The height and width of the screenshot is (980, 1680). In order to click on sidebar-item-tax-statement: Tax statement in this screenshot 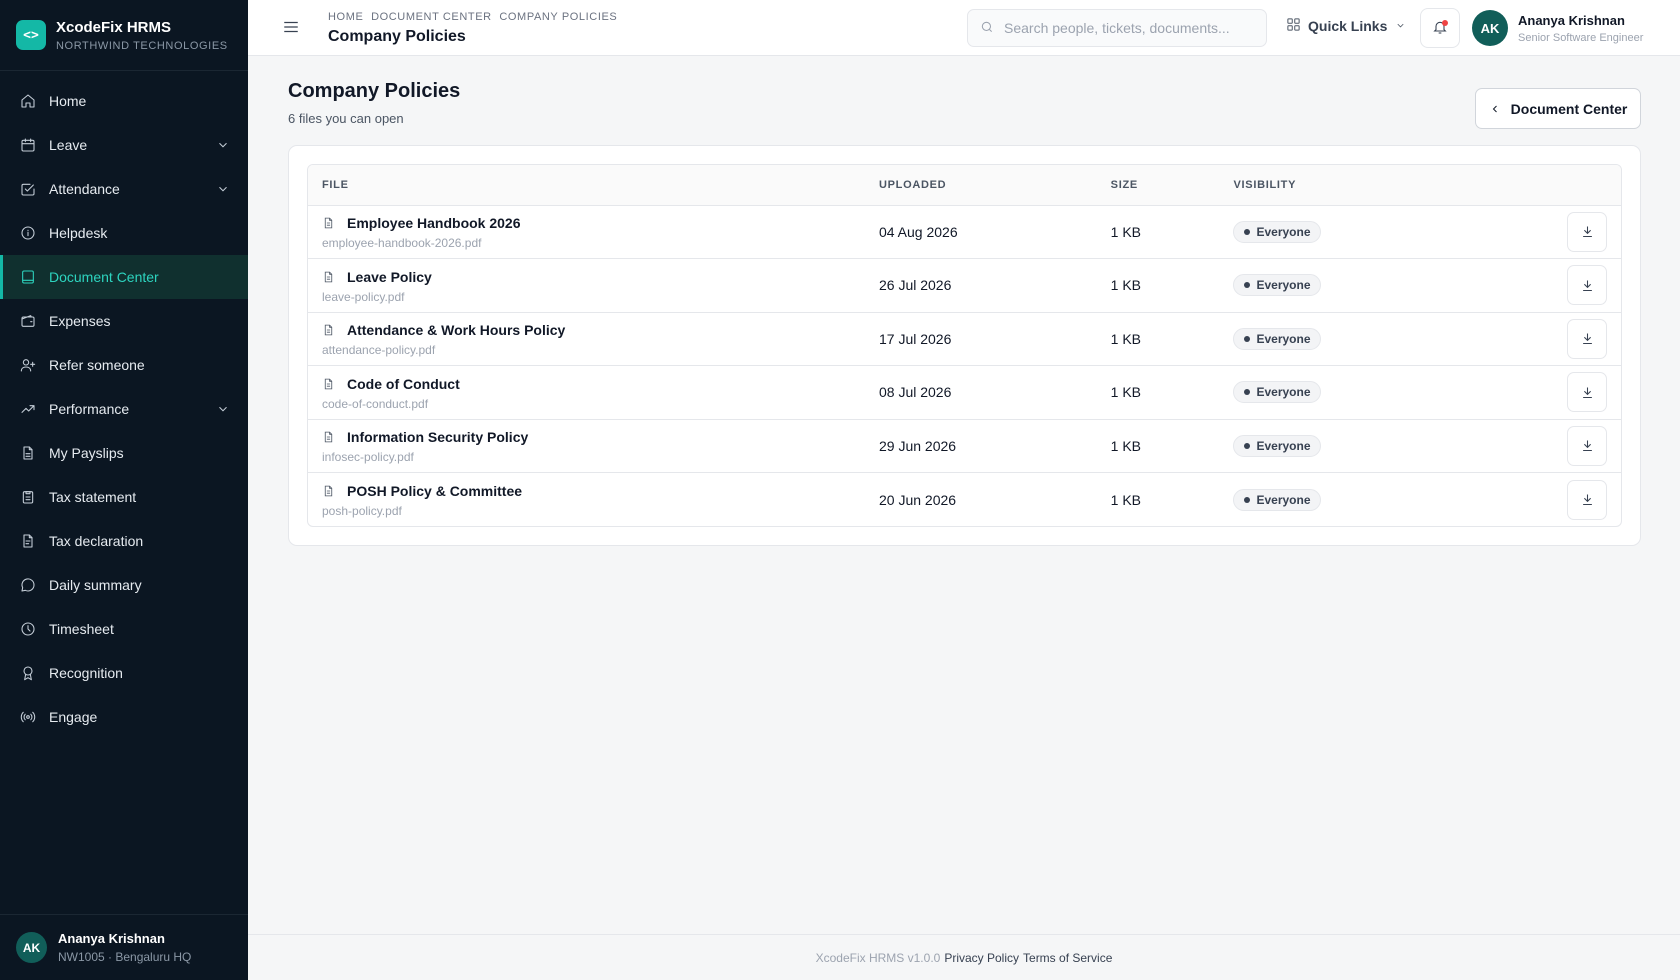, I will do `click(124, 497)`.